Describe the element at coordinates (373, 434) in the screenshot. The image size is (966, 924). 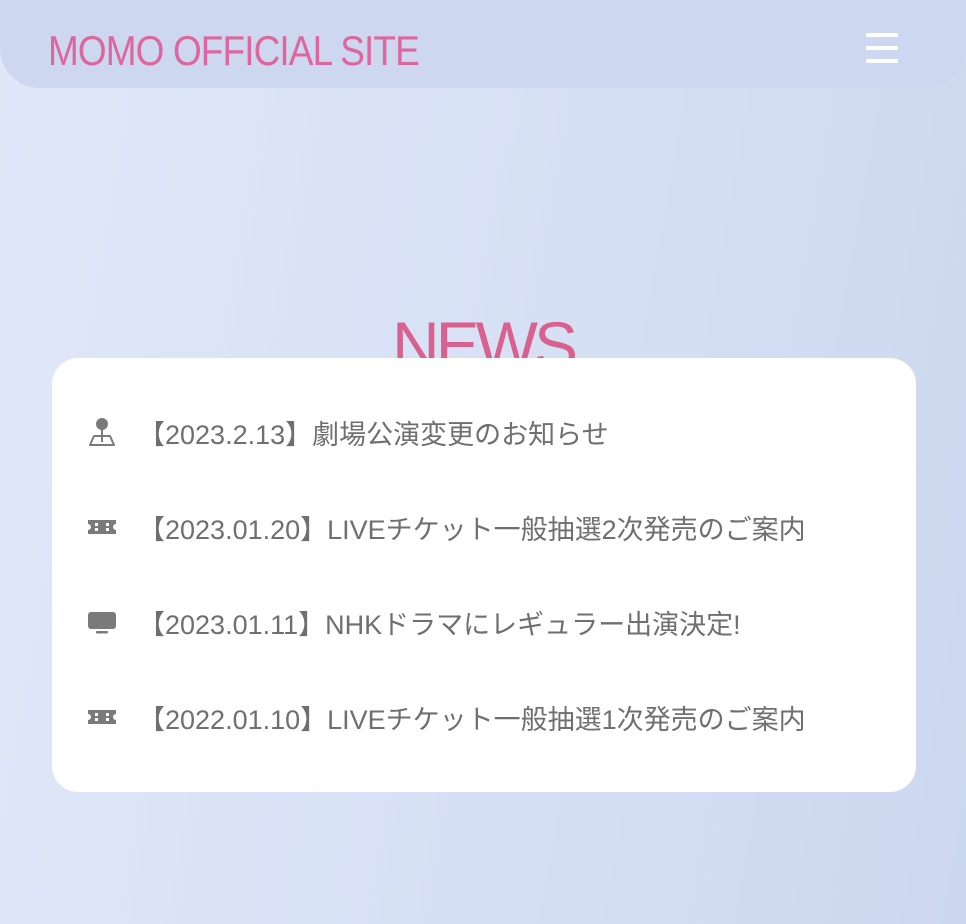
I see `news-item-text: 【2023.2.13】劇場公演変更のお知らせ` at that location.